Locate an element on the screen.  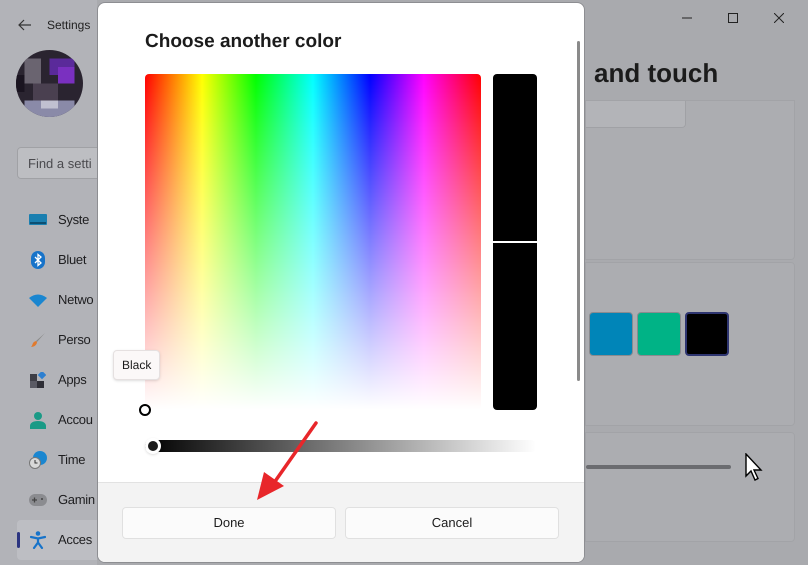
back-arrow-icon is located at coordinates (25, 25).